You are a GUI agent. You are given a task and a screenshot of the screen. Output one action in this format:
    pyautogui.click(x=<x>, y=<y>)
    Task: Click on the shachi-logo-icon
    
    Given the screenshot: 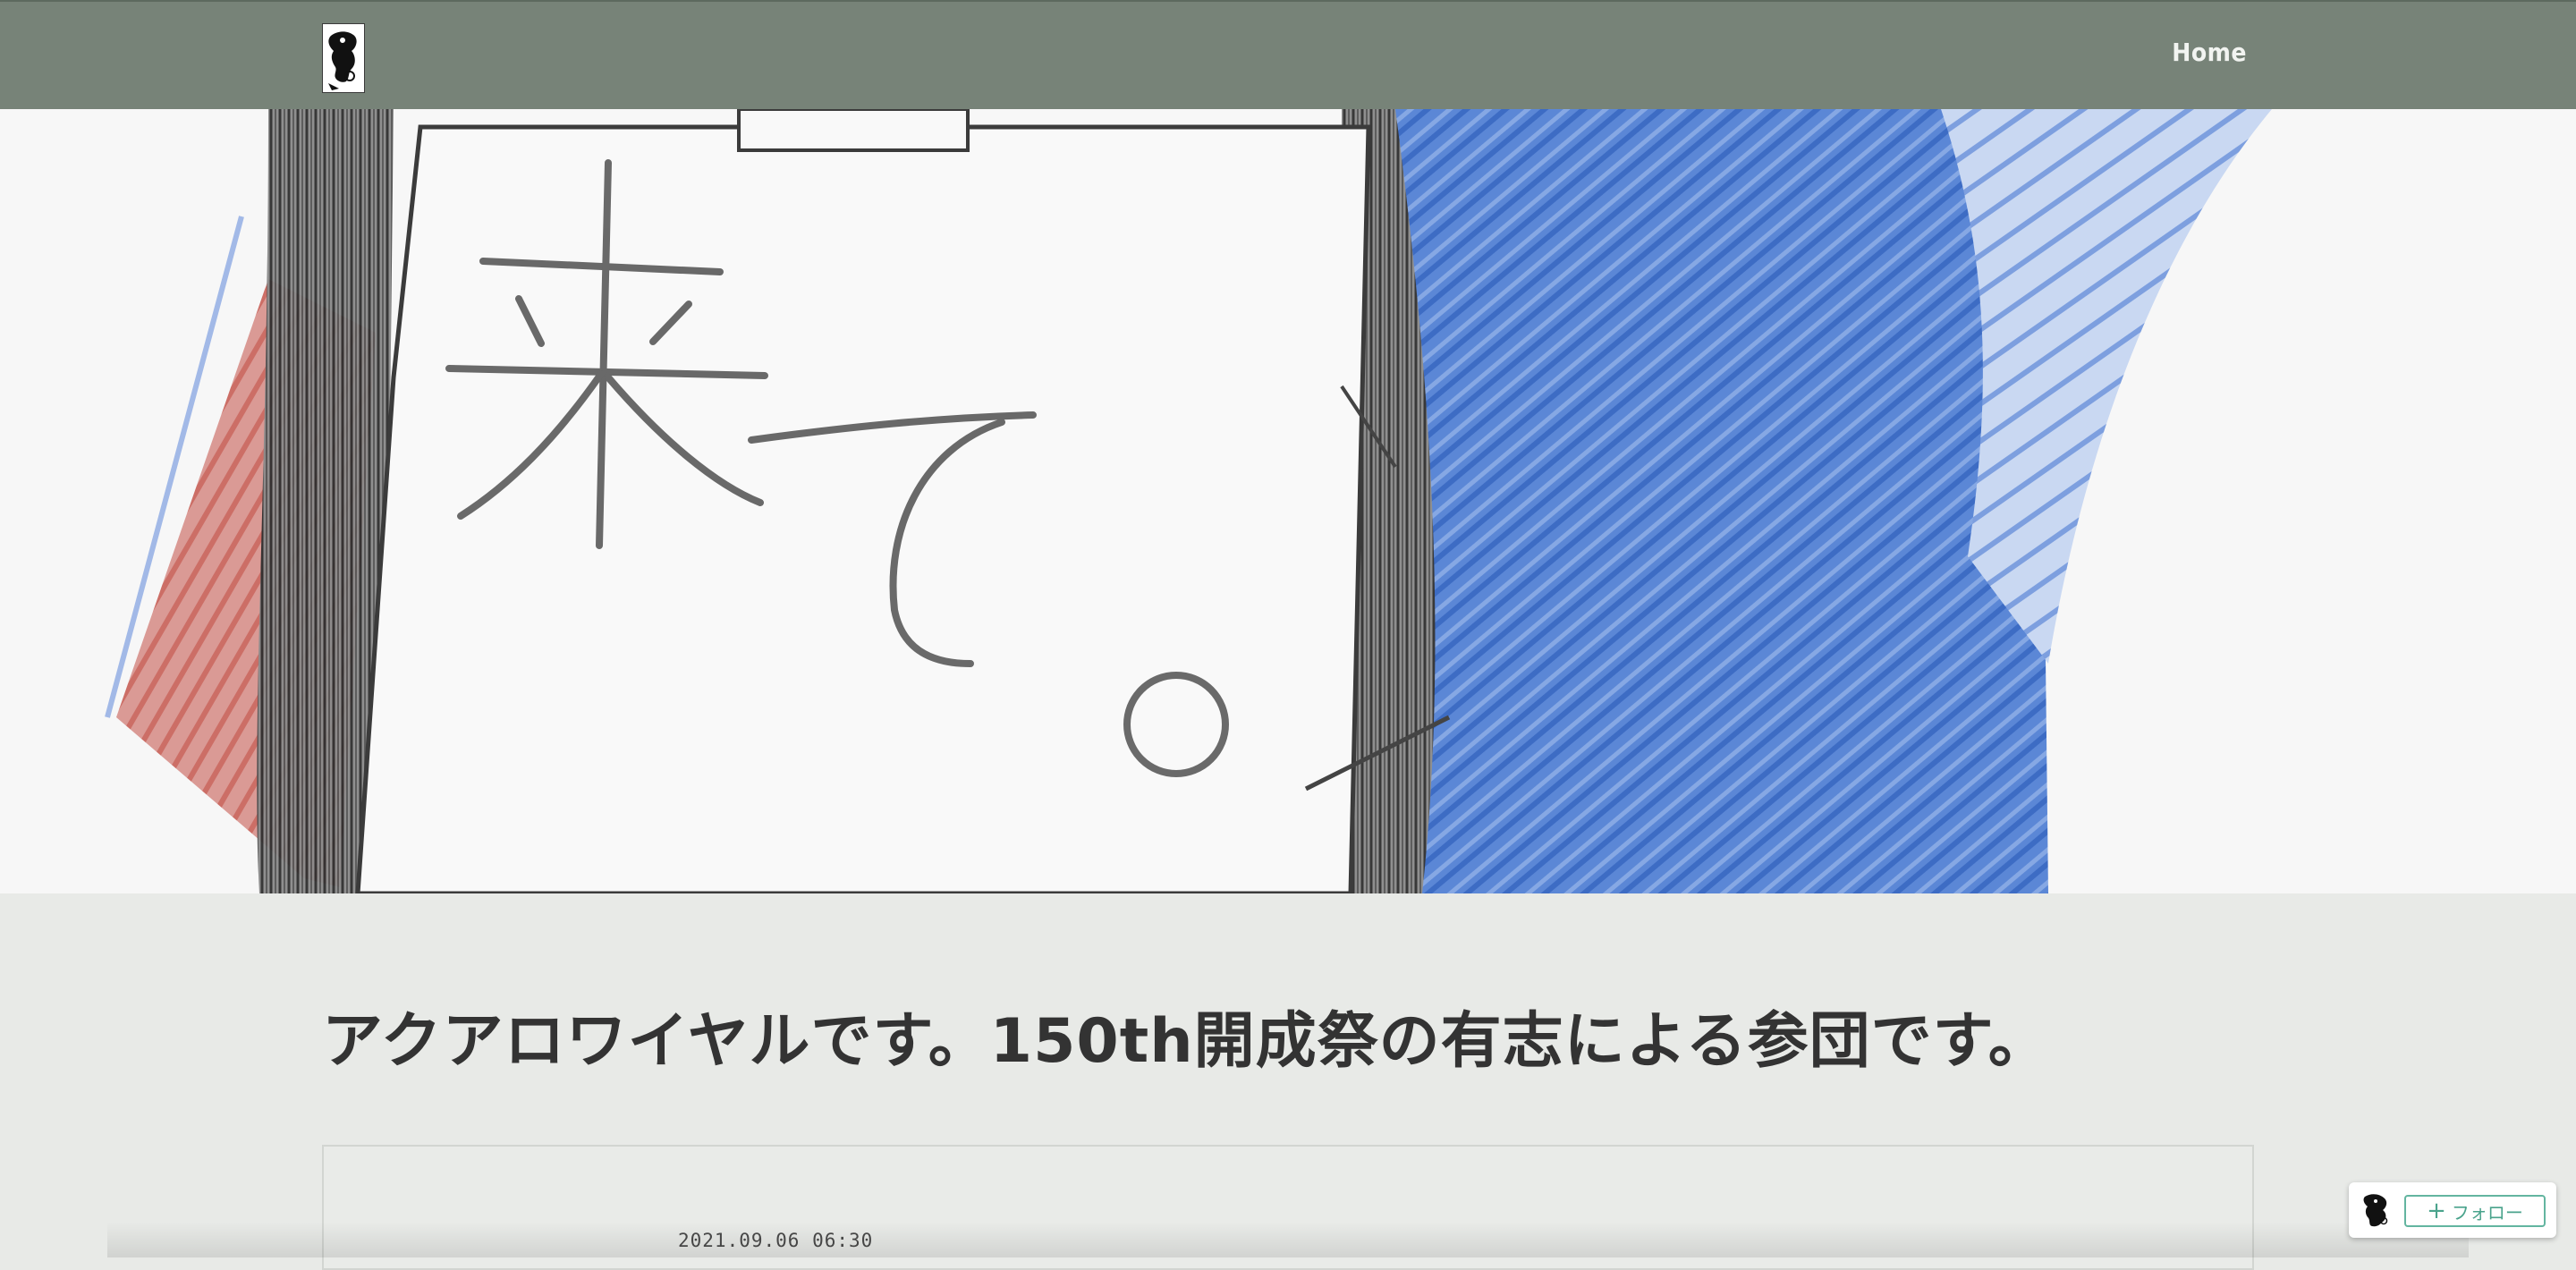 What is the action you would take?
    pyautogui.click(x=343, y=58)
    